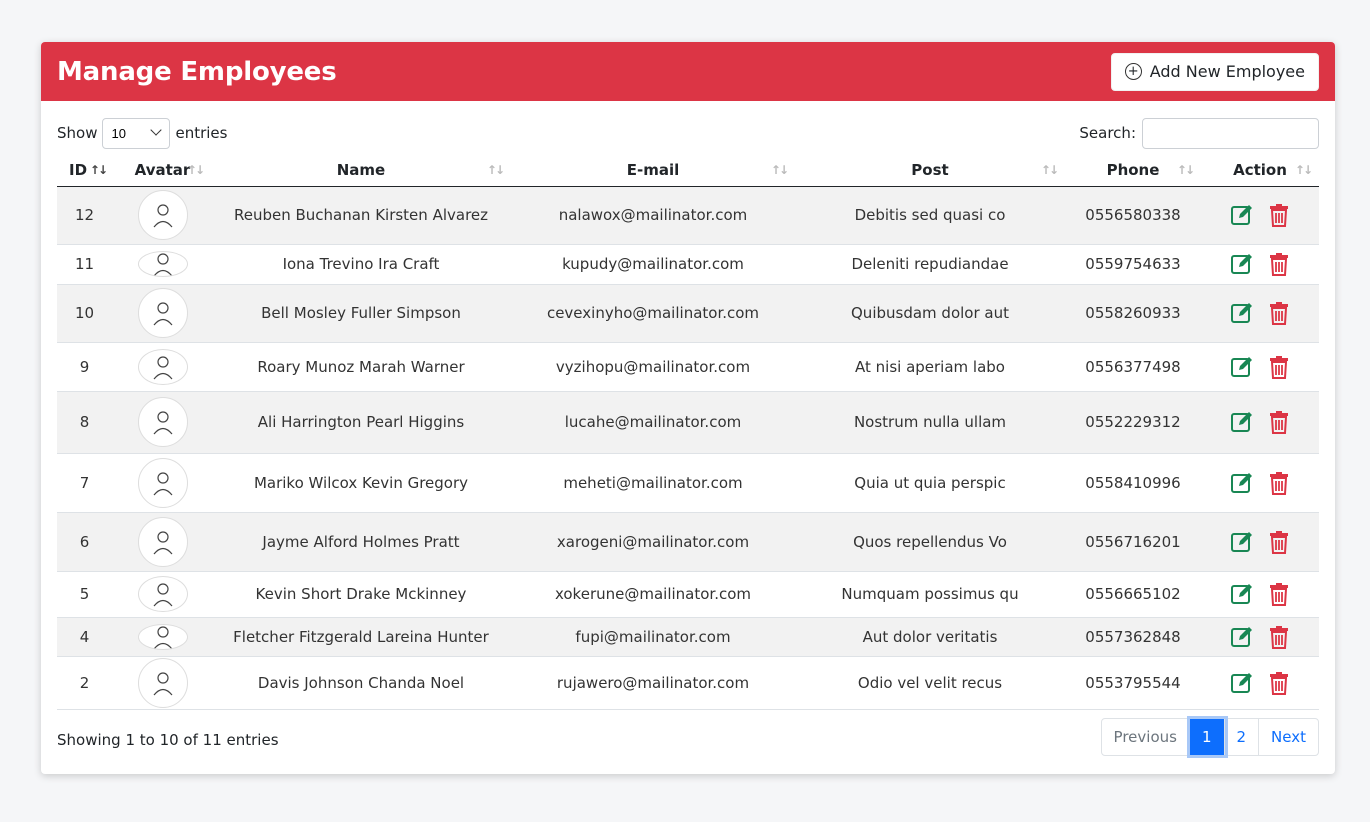 Image resolution: width=1370 pixels, height=822 pixels. Describe the element at coordinates (930, 542) in the screenshot. I see `cell-post: Quos repellendus Vo` at that location.